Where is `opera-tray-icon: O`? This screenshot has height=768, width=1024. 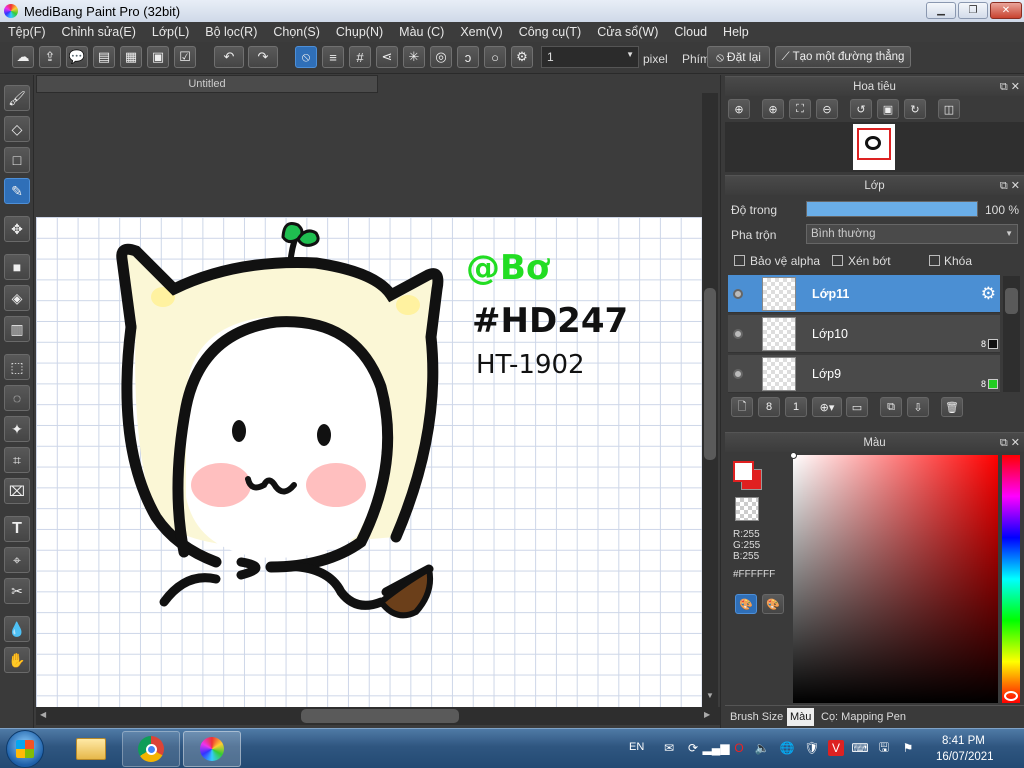 opera-tray-icon: O is located at coordinates (739, 748).